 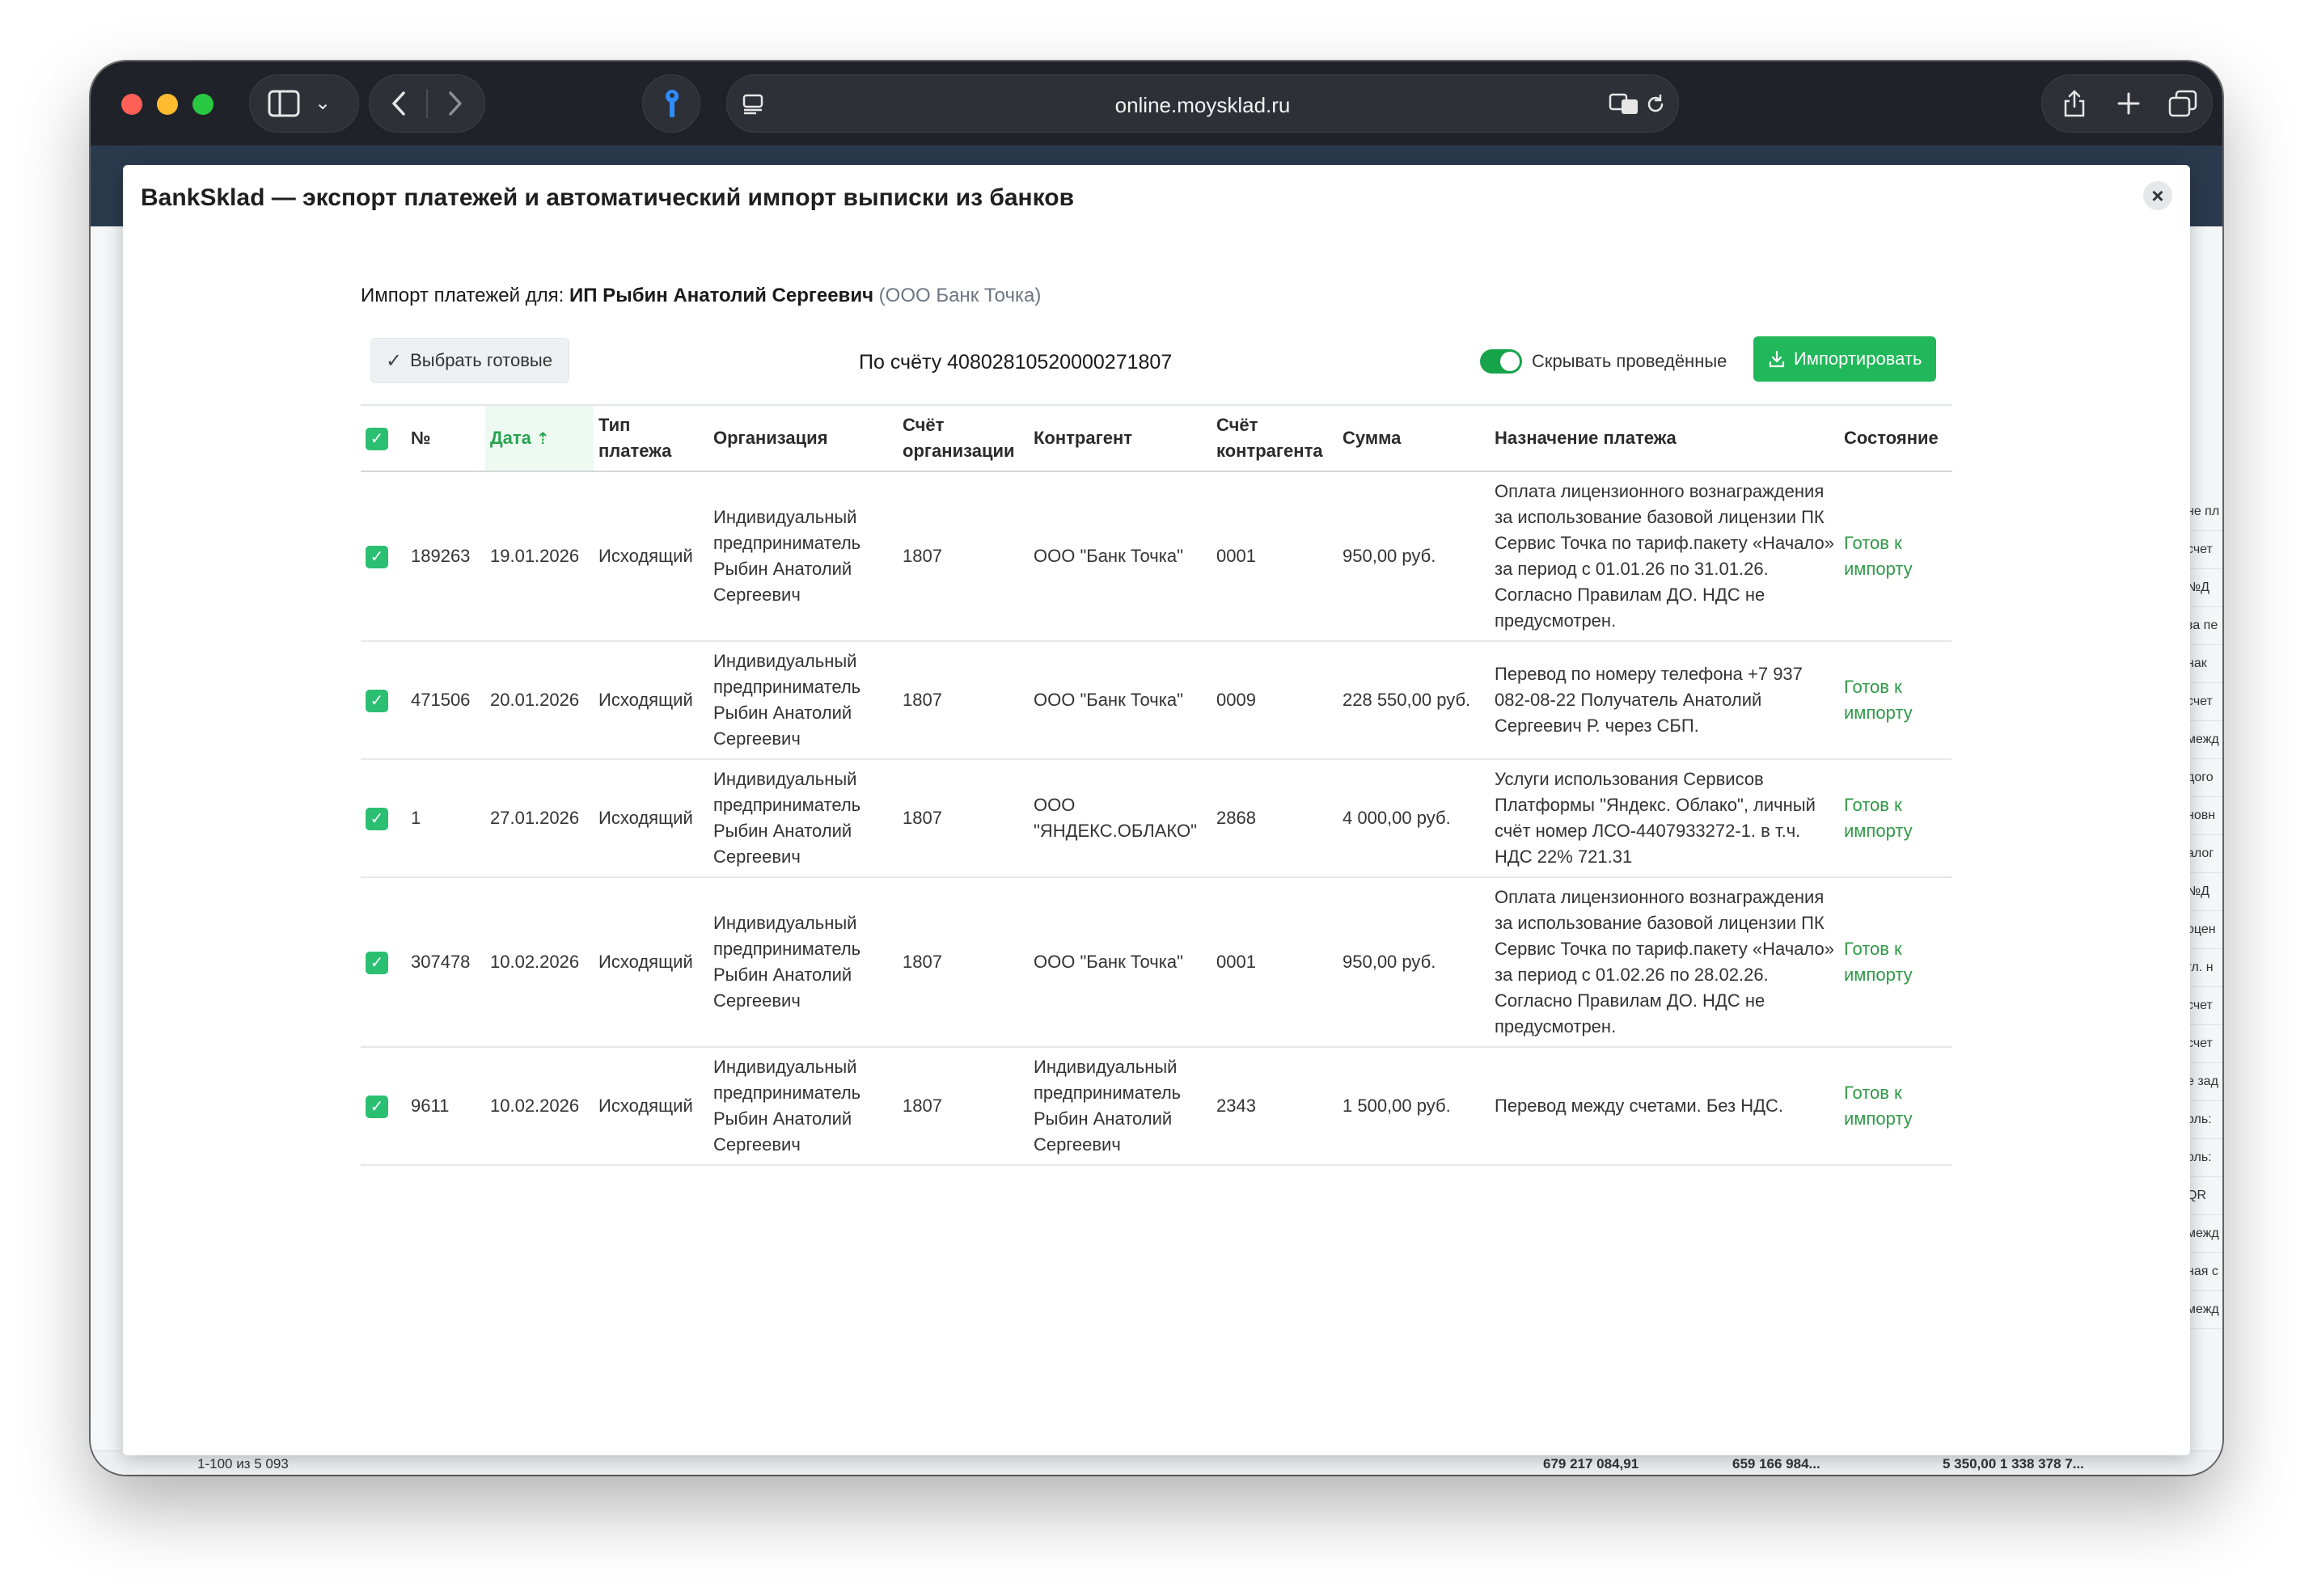 I want to click on back-icon, so click(x=399, y=103).